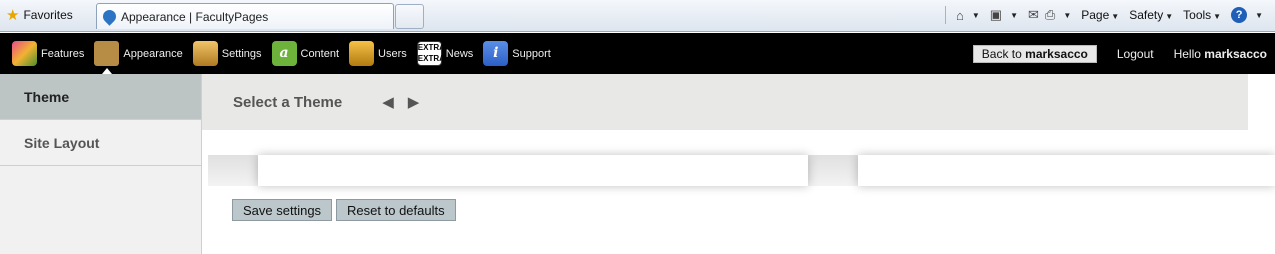 This screenshot has height=254, width=1275. I want to click on favorites-button: ★ Favorites, so click(39, 15).